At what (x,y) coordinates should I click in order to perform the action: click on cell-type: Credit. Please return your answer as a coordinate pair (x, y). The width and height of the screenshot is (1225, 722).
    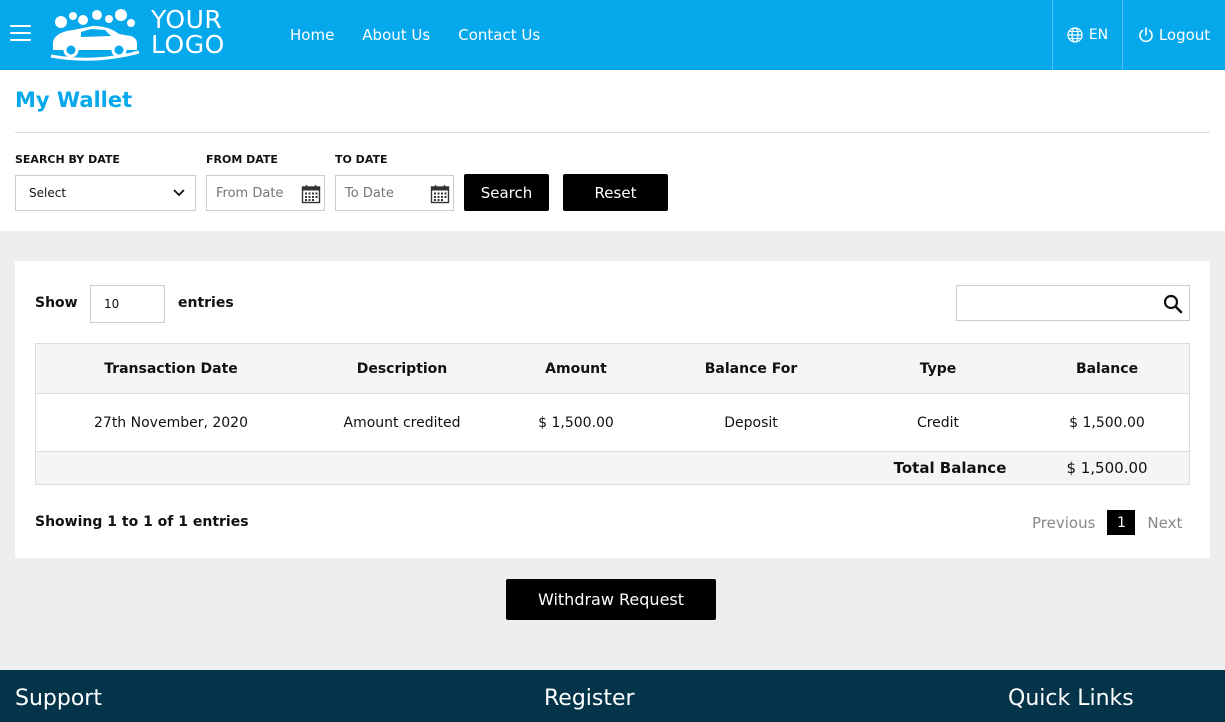
    Looking at the image, I should click on (938, 422).